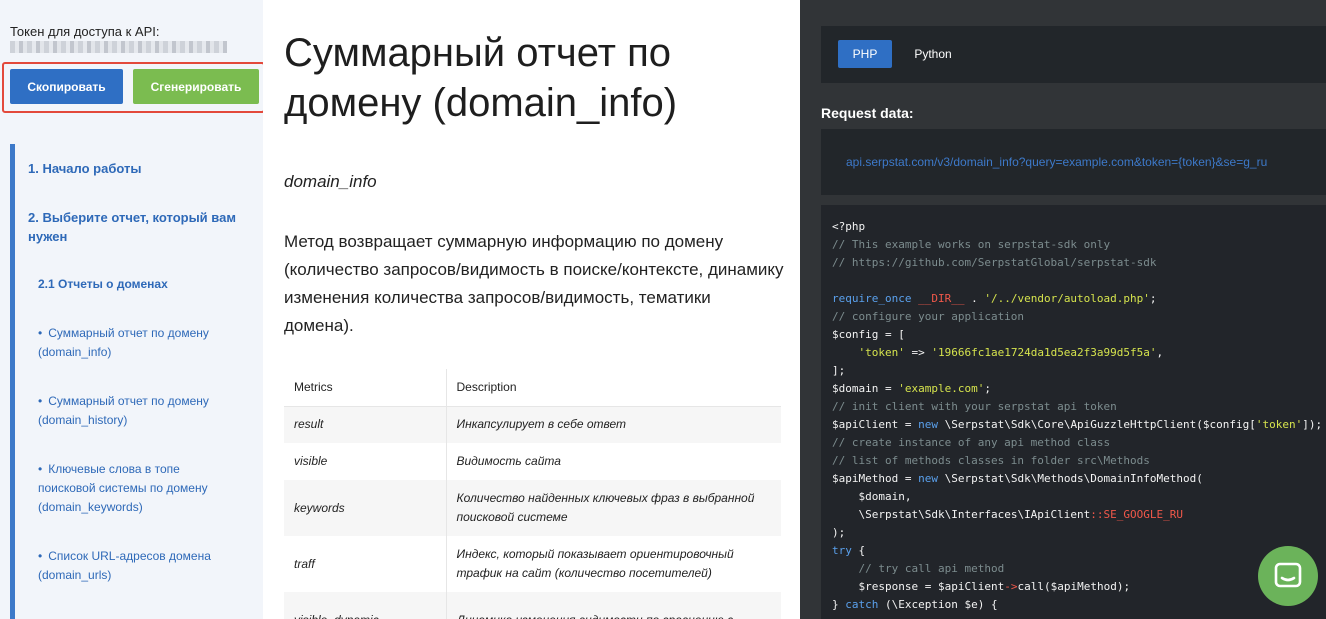 The image size is (1326, 619). I want to click on column-header-metrics: Metrics, so click(365, 388).